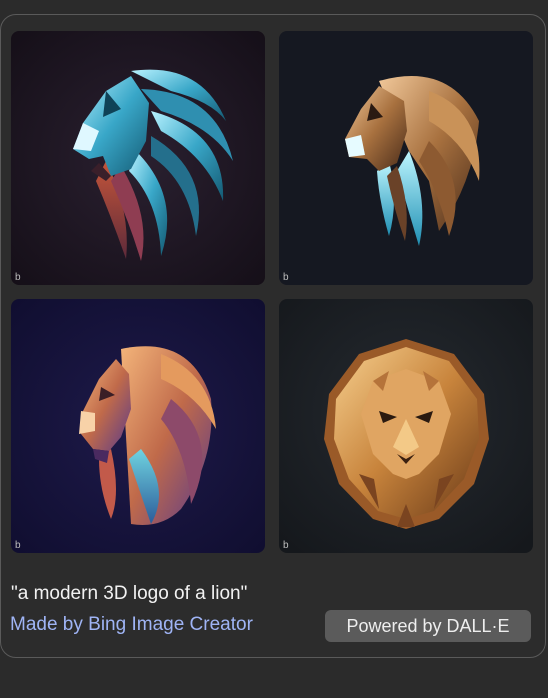 The width and height of the screenshot is (548, 698). What do you see at coordinates (129, 593) in the screenshot?
I see `prompt-text: "a modern 3D logo of a lion"` at bounding box center [129, 593].